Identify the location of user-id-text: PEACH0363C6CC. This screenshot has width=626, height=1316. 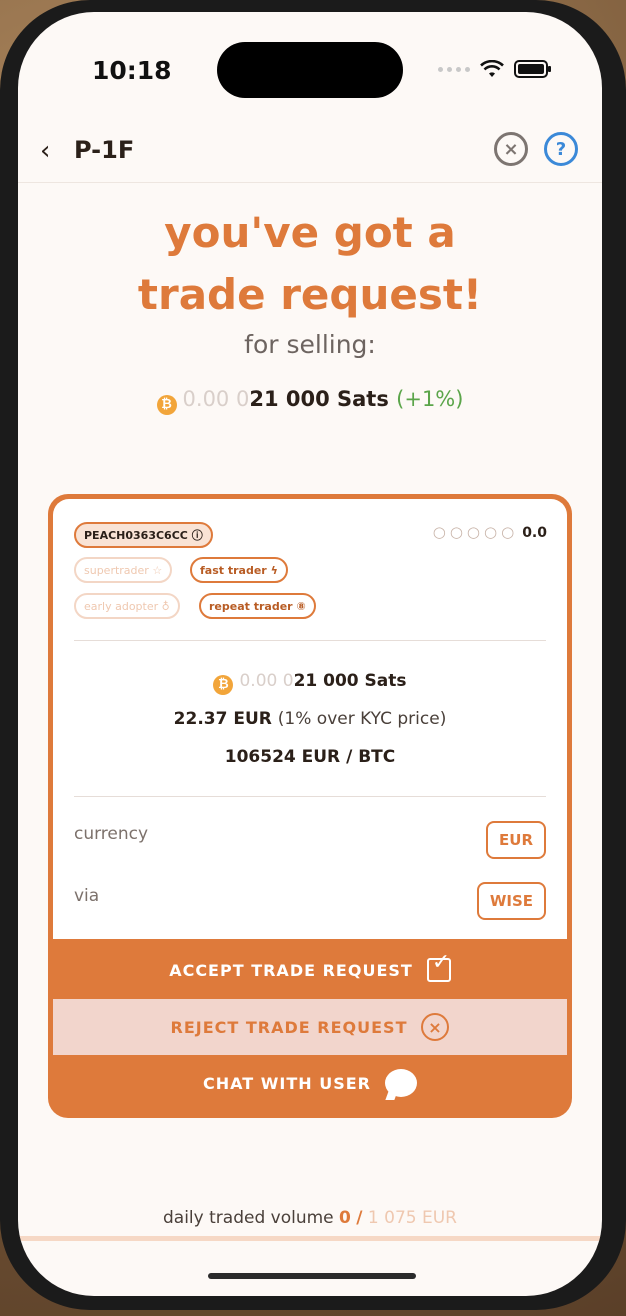
(136, 535).